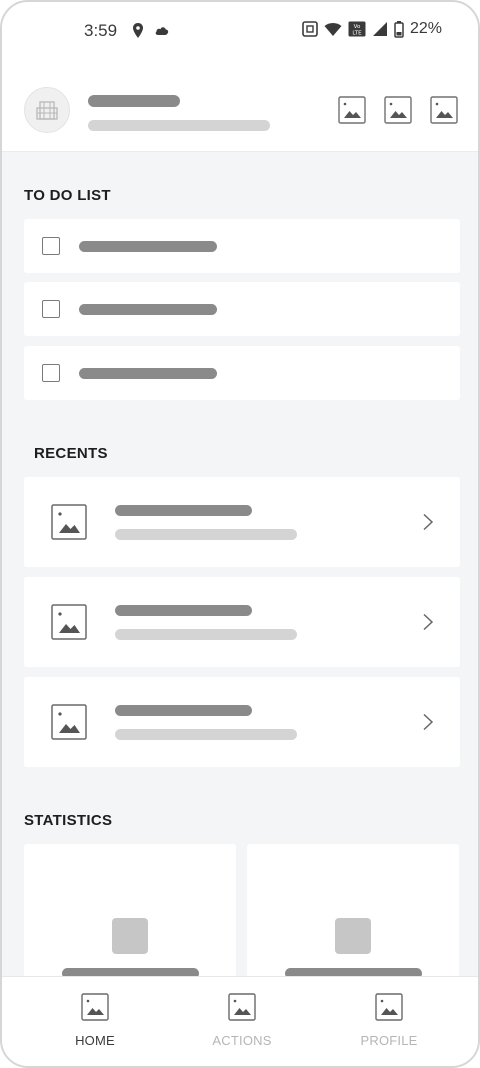 Image resolution: width=480 pixels, height=1068 pixels. What do you see at coordinates (357, 34) in the screenshot?
I see `svg-text: LTE` at bounding box center [357, 34].